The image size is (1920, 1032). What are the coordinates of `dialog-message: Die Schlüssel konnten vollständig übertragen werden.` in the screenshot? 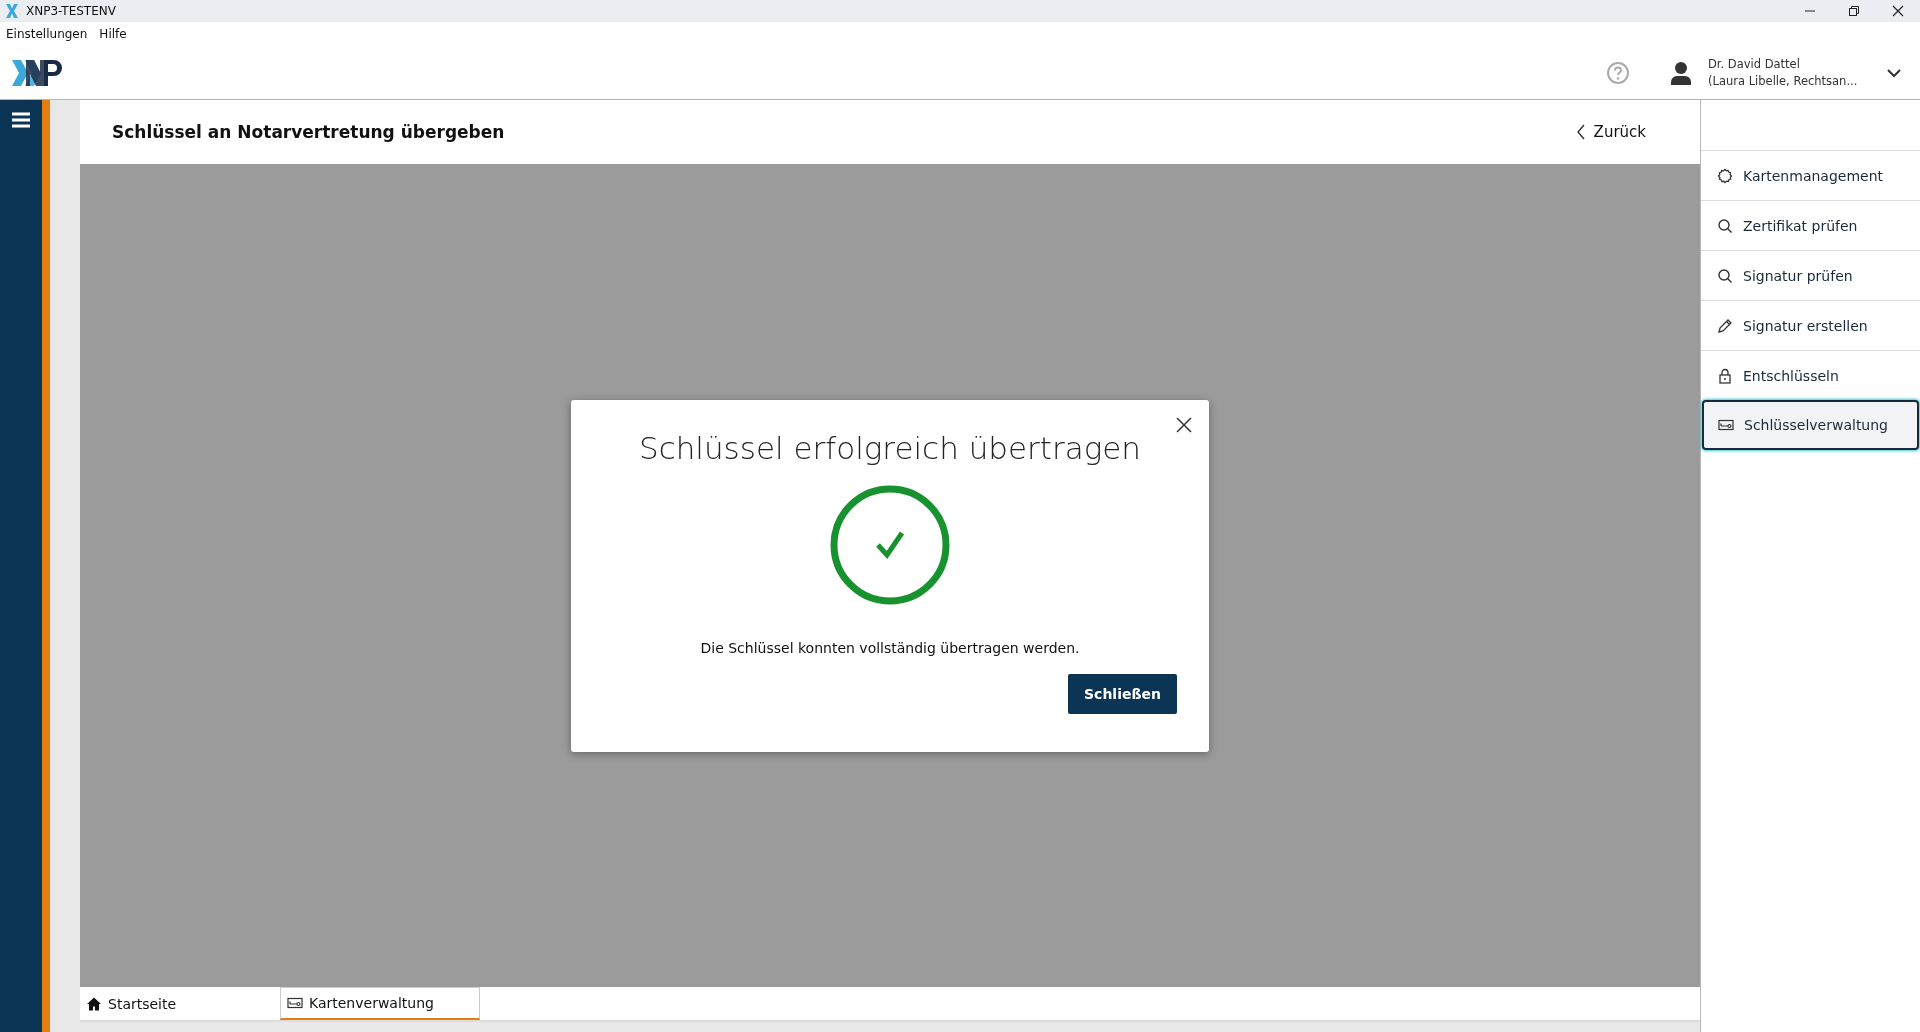 It's located at (890, 647).